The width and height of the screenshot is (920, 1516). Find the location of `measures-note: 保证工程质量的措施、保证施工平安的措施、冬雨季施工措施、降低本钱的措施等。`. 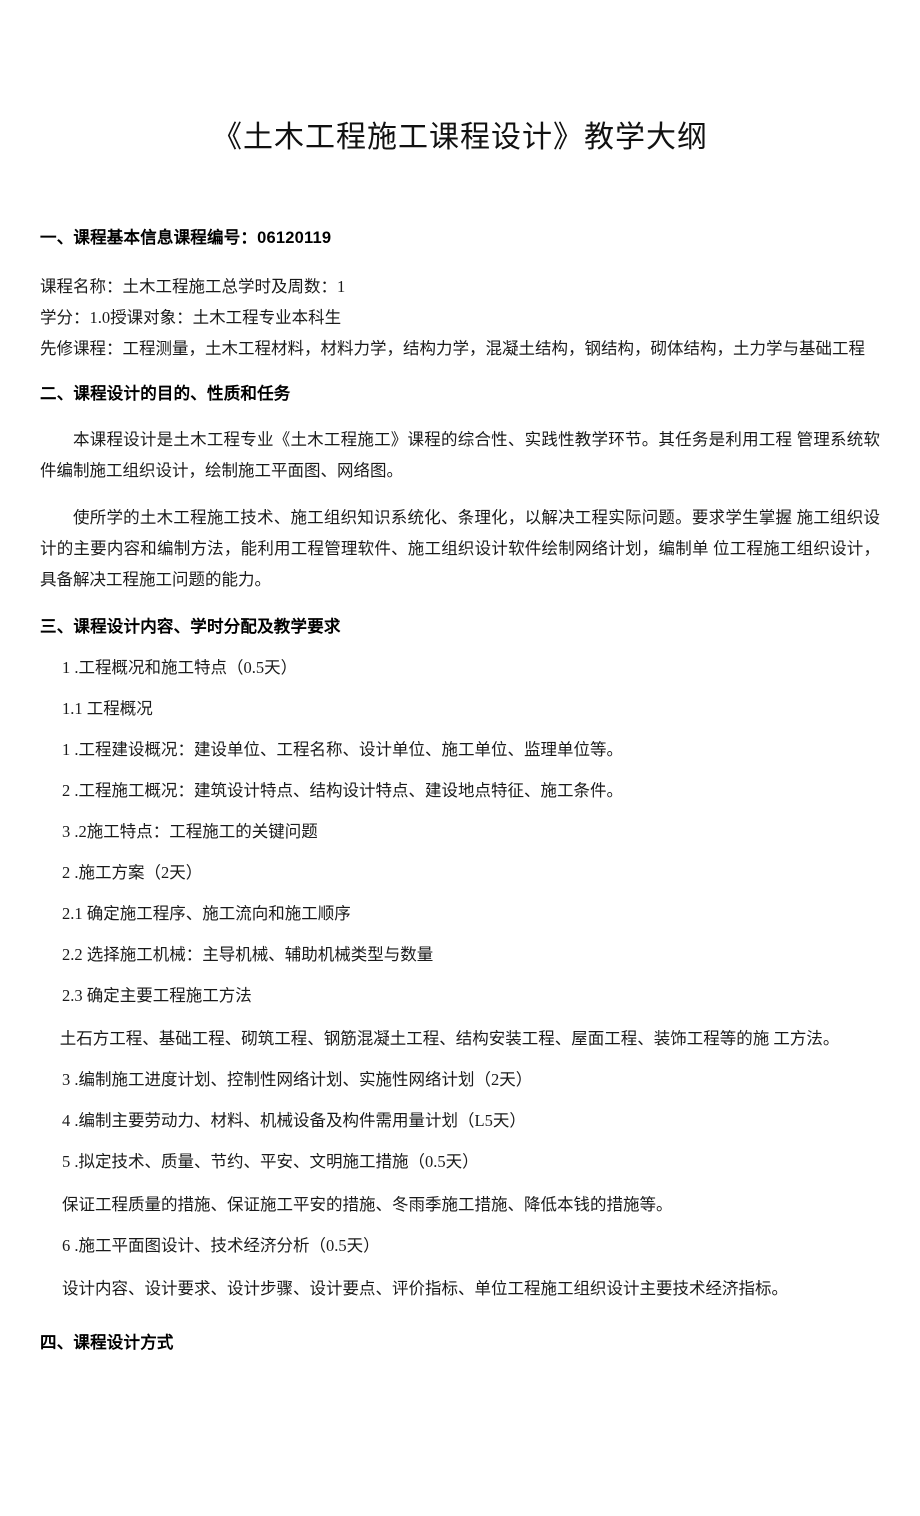

measures-note: 保证工程质量的措施、保证施工平安的措施、冬雨季施工措施、降低本钱的措施等。 is located at coordinates (367, 1204).